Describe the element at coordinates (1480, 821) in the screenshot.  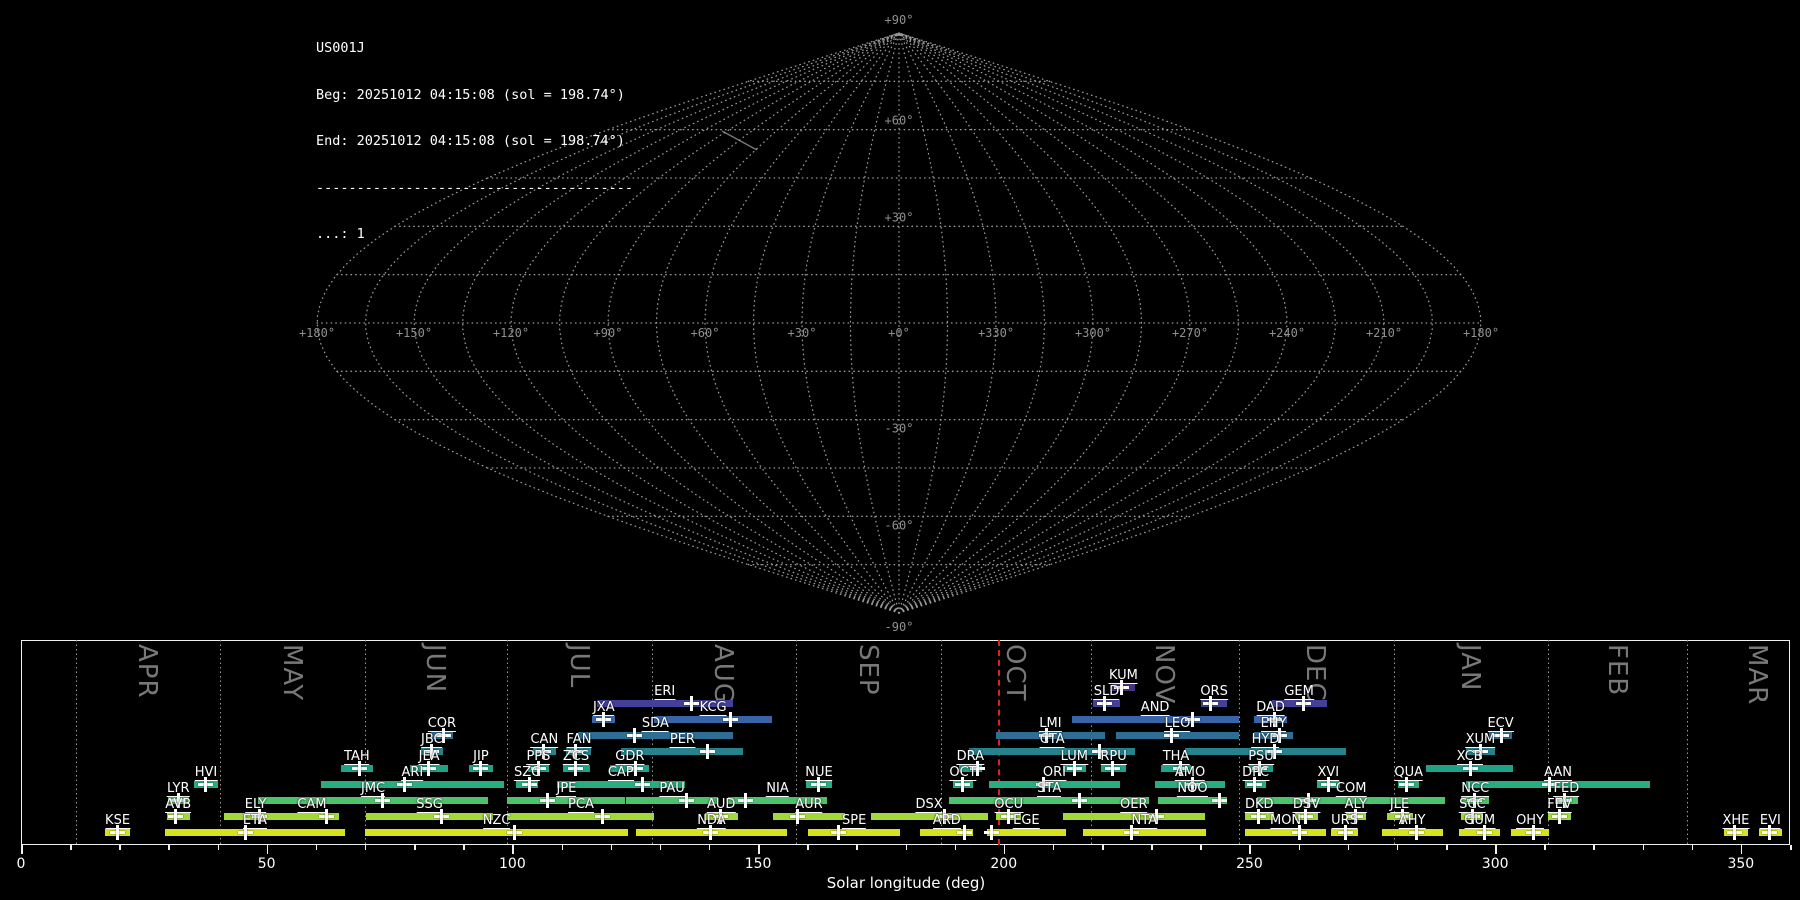
I see `shower-code-label: GUM` at that location.